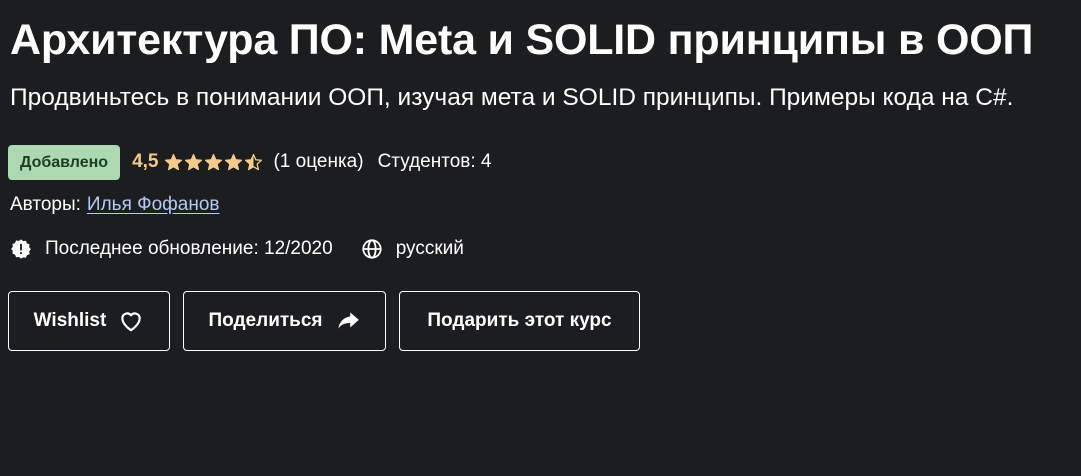  I want to click on wishlist-label: Wishlist, so click(70, 320).